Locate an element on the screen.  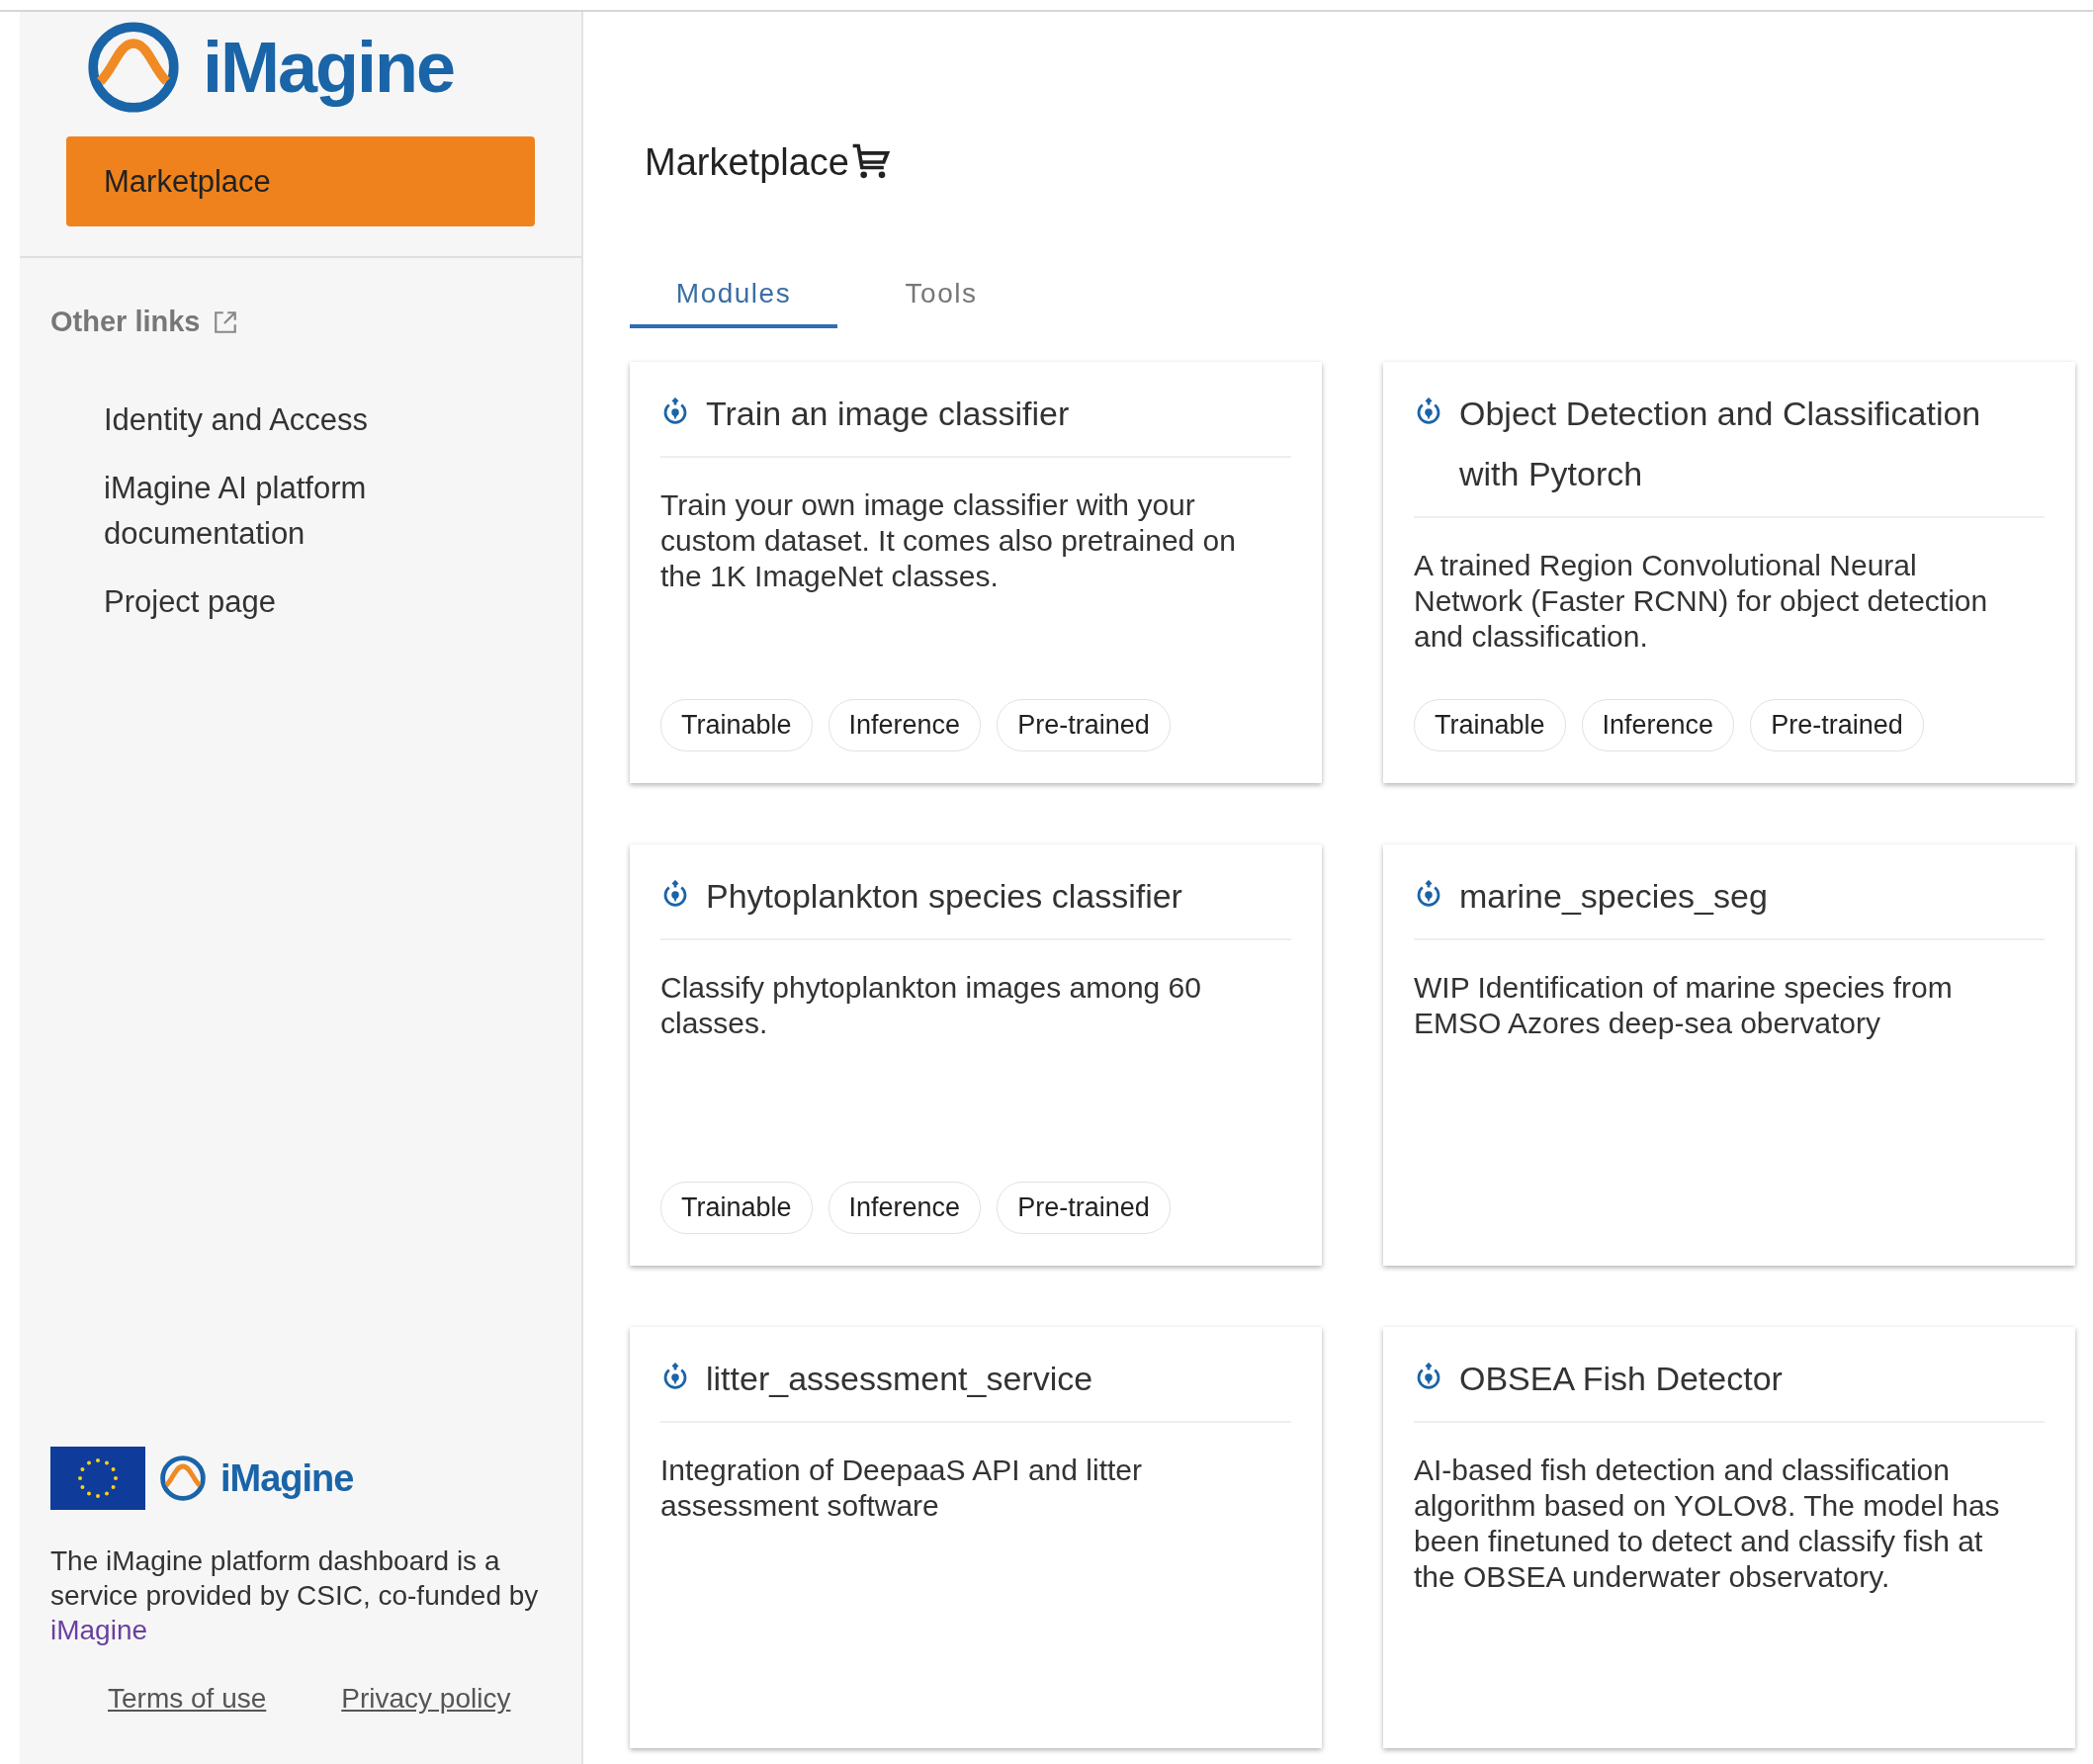
external-link-icon is located at coordinates (225, 322).